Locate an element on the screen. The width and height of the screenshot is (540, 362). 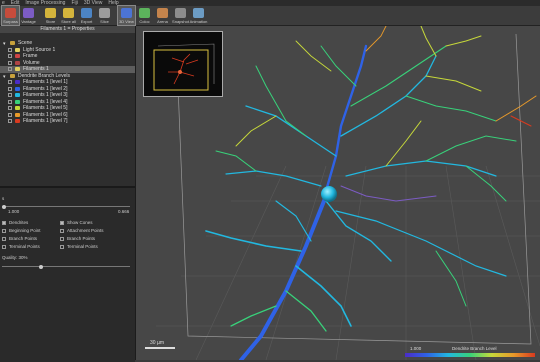
toolbar-button-label: 3D View is located at coordinates (126, 21).